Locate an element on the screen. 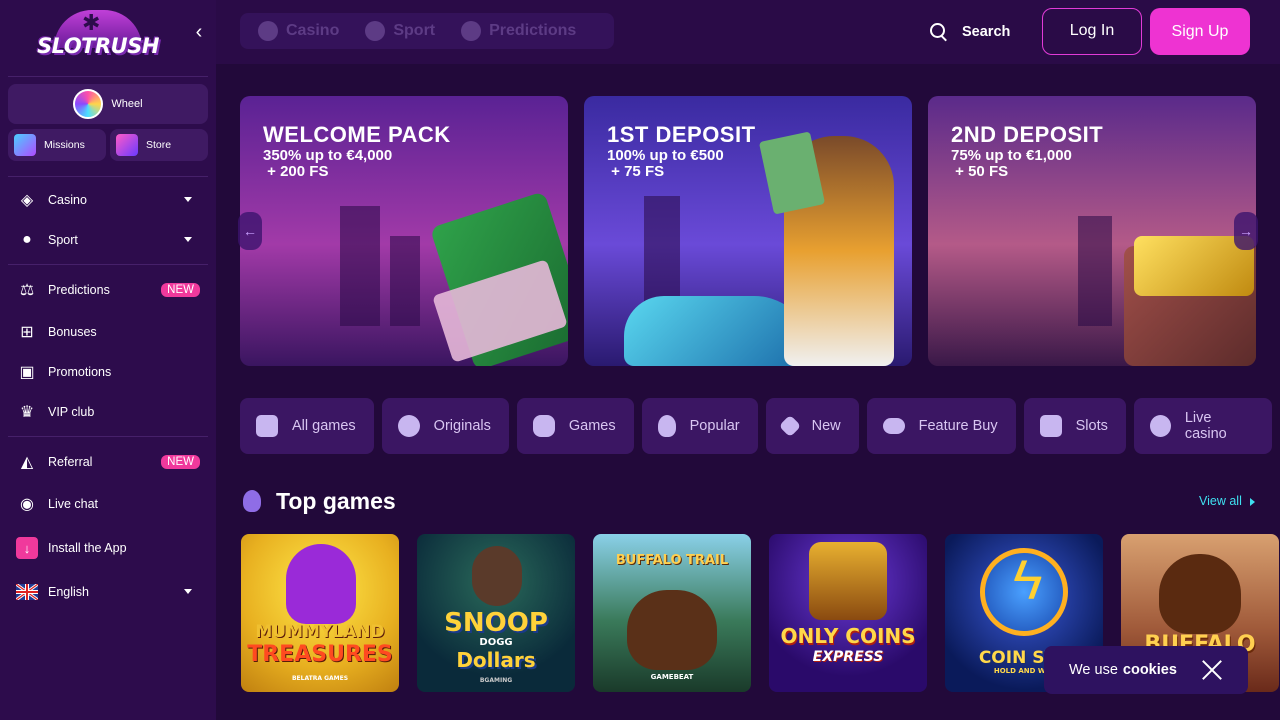  category-all-games: All games is located at coordinates (307, 426).